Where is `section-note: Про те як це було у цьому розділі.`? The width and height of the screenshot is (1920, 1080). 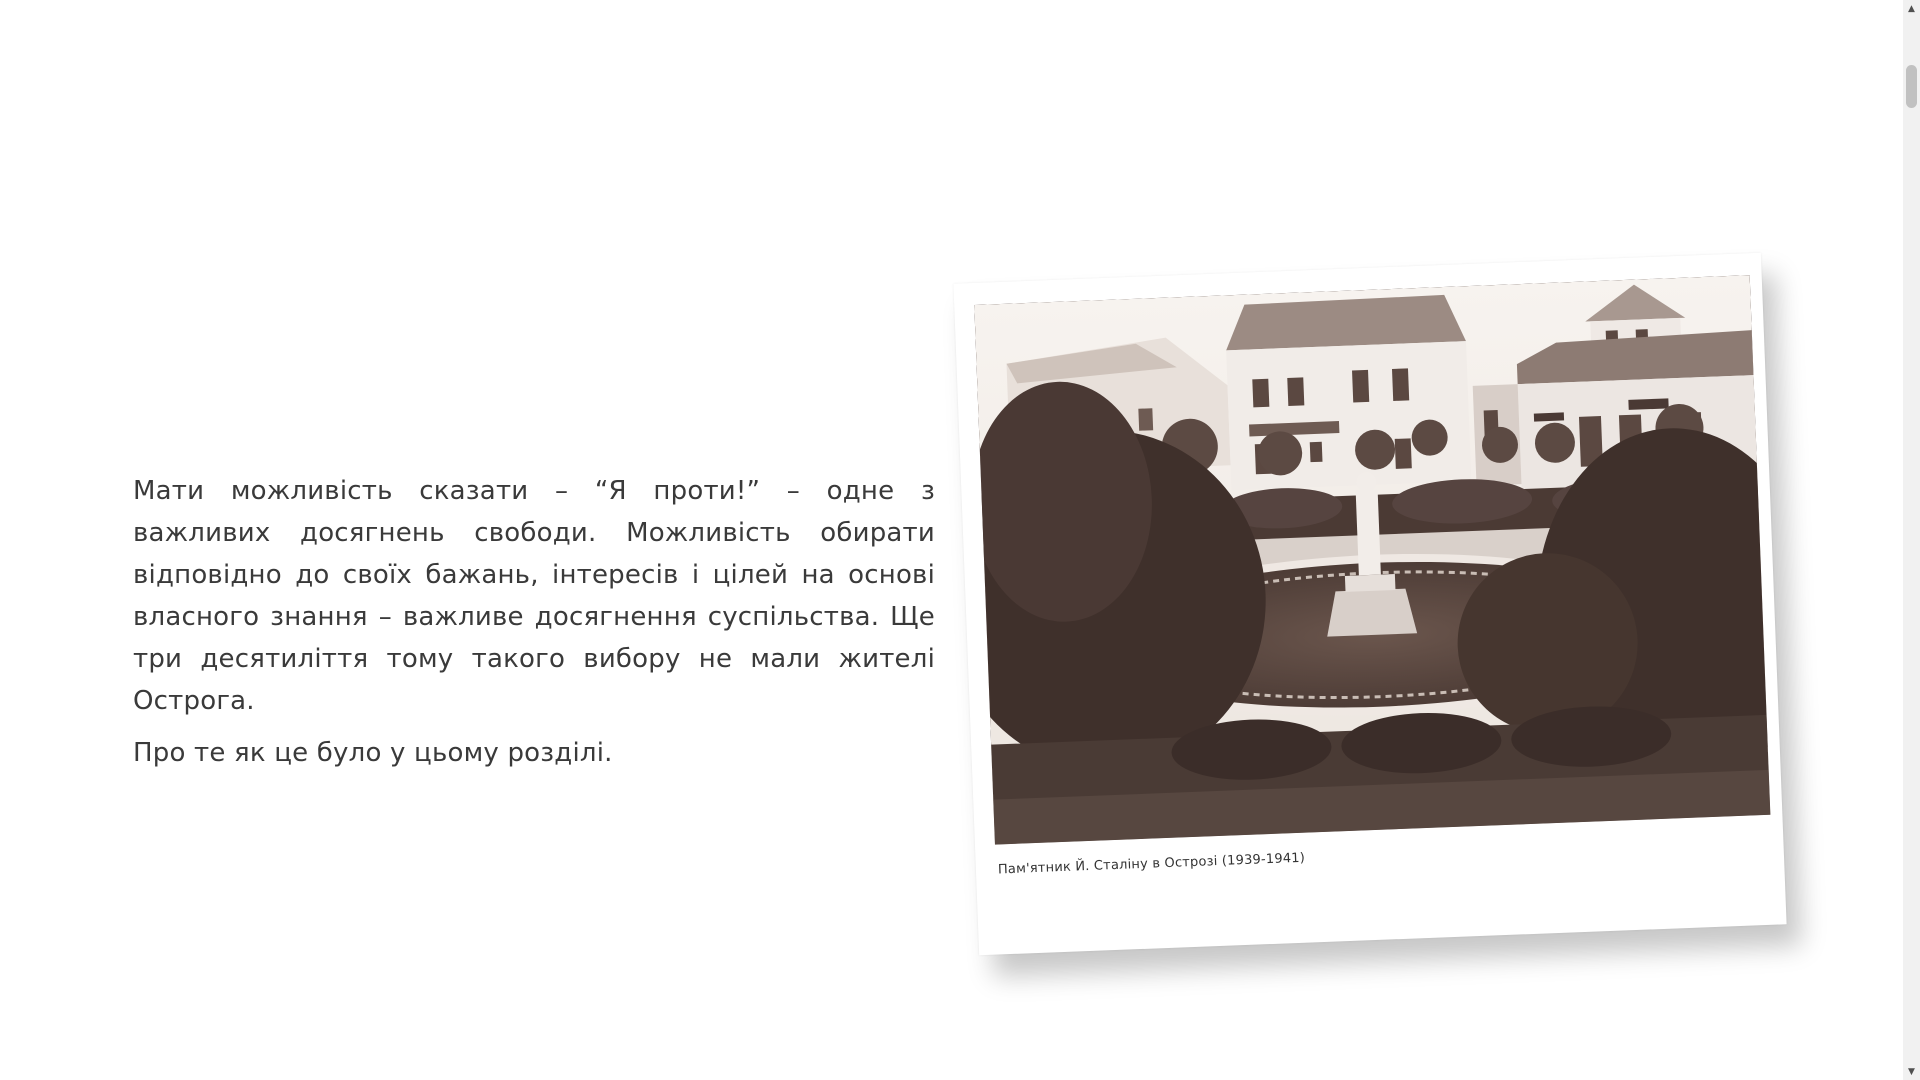 section-note: Про те як це було у цьому розділі. is located at coordinates (373, 753).